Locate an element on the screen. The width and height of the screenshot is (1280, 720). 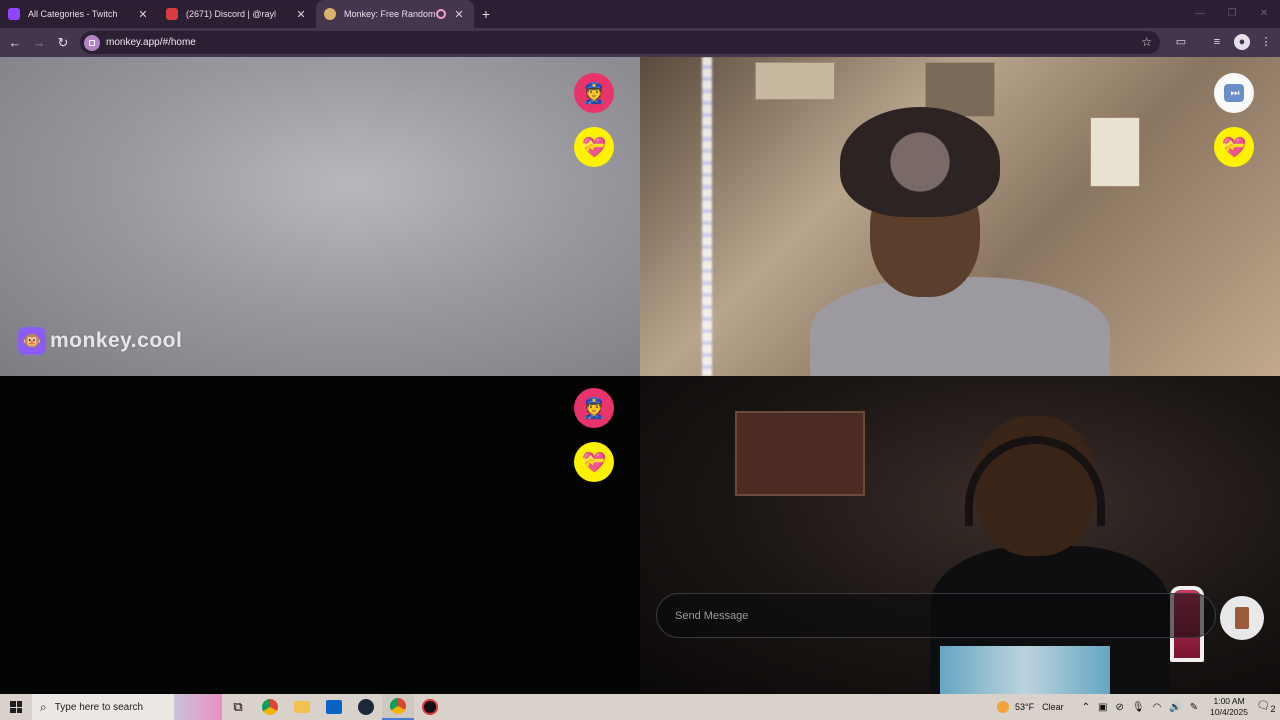
skip-icon: ⏭ is located at coordinates (1234, 93).